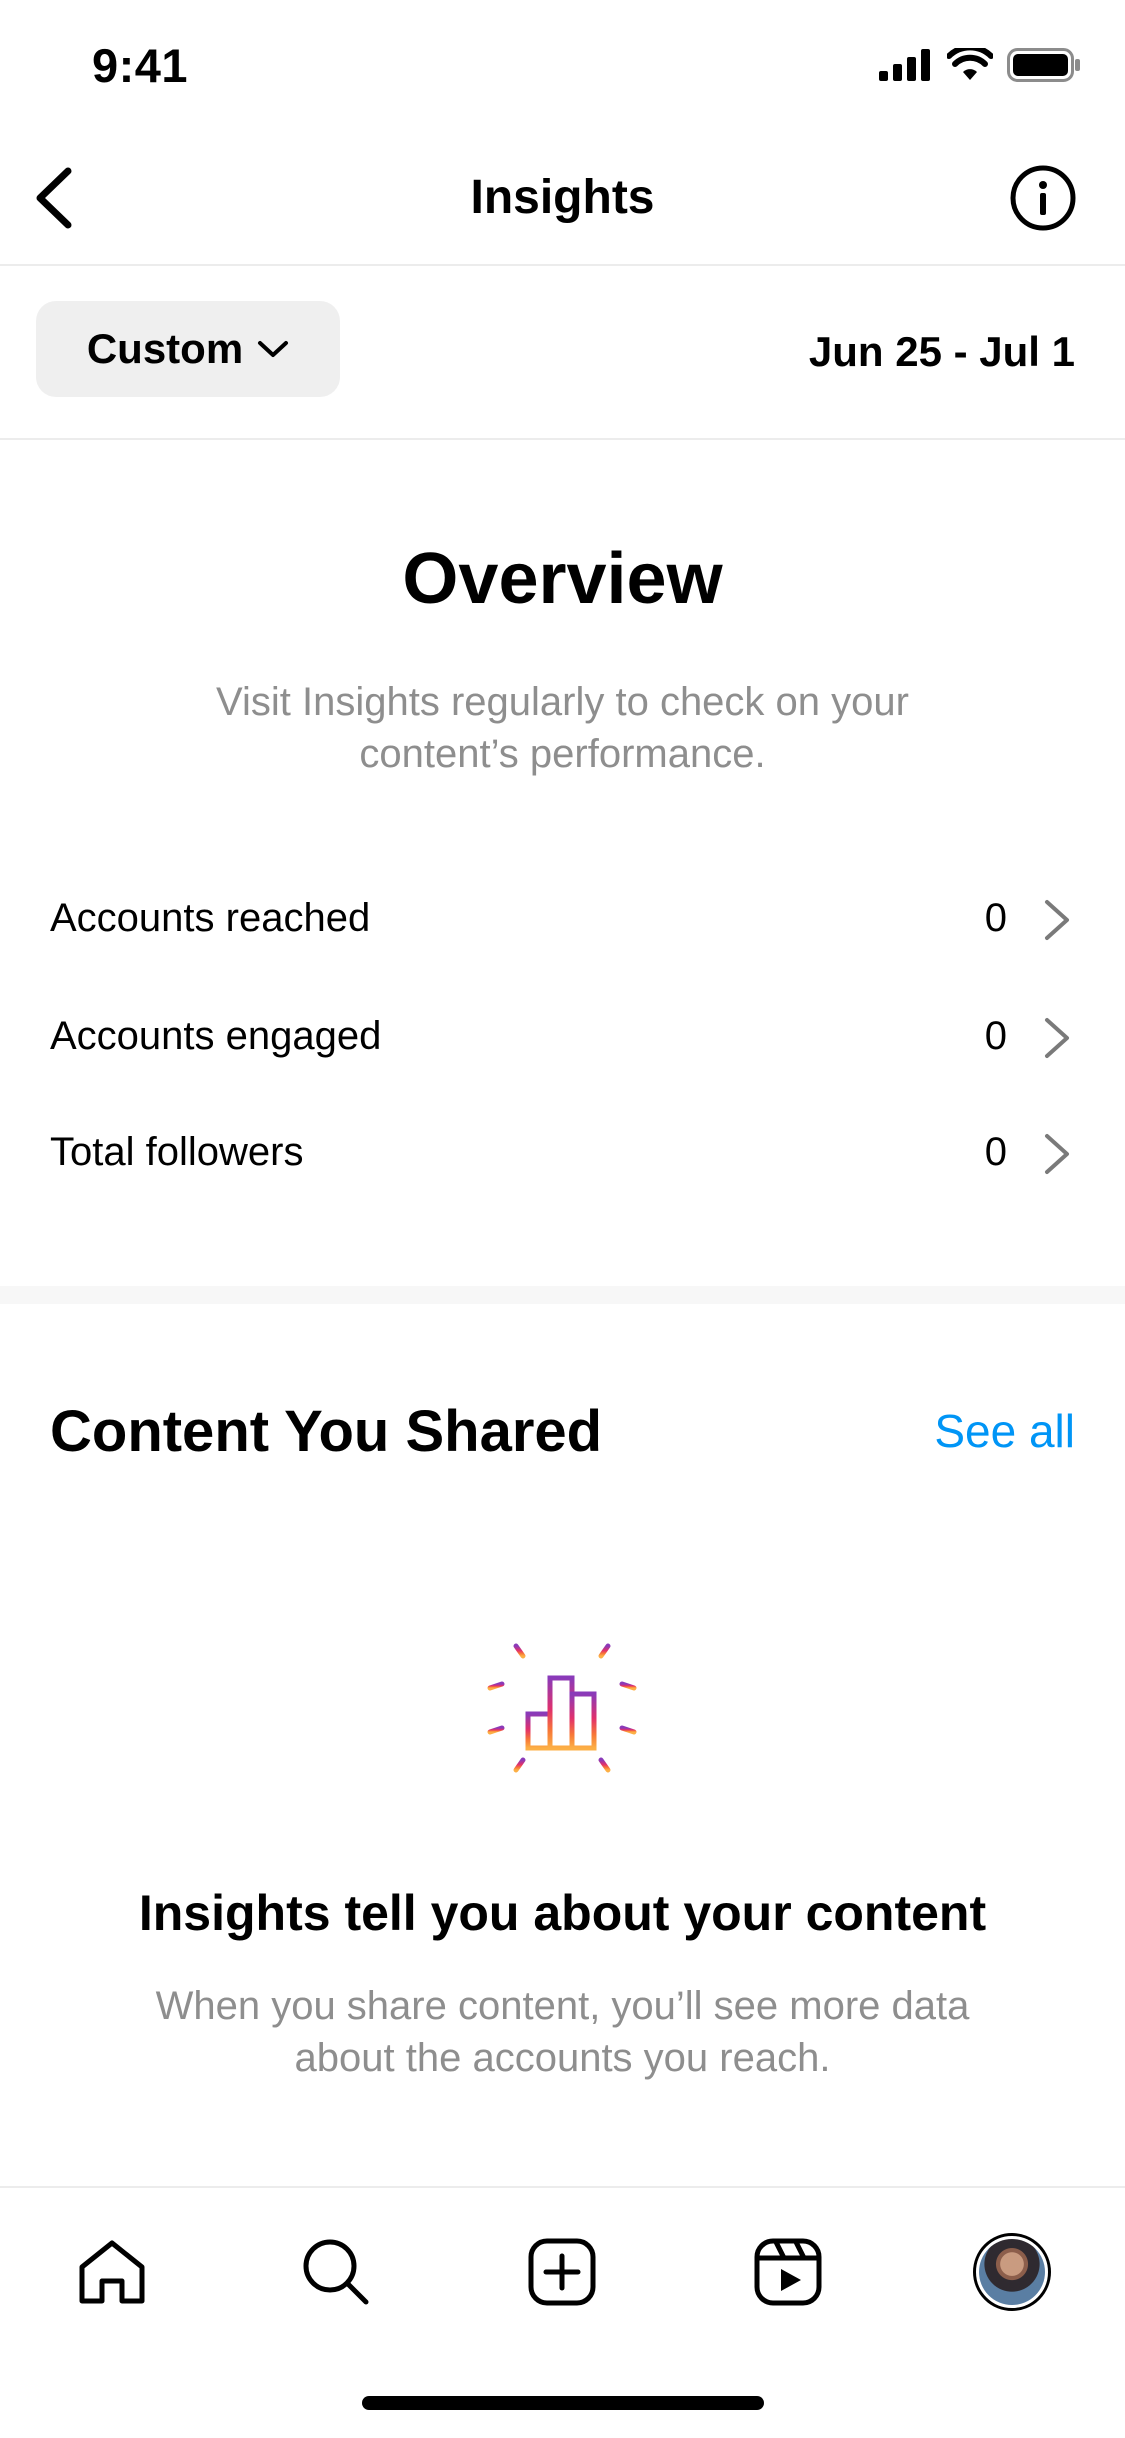 Image resolution: width=1125 pixels, height=2438 pixels. What do you see at coordinates (210, 918) in the screenshot?
I see `metric-label: Accounts reached` at bounding box center [210, 918].